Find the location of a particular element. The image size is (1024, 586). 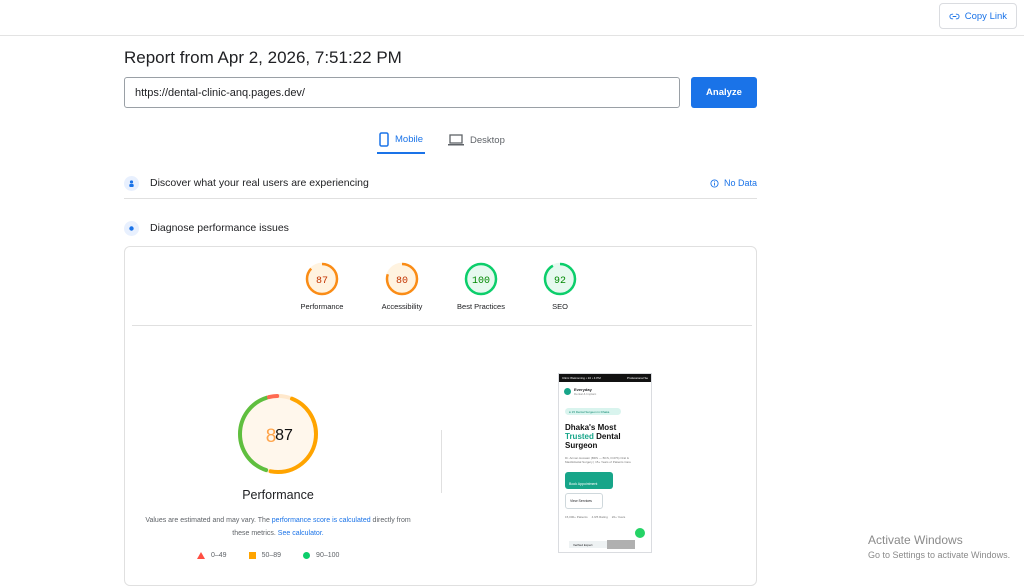

note-prefix: Values are estimated and may vary. The is located at coordinates (208, 520).